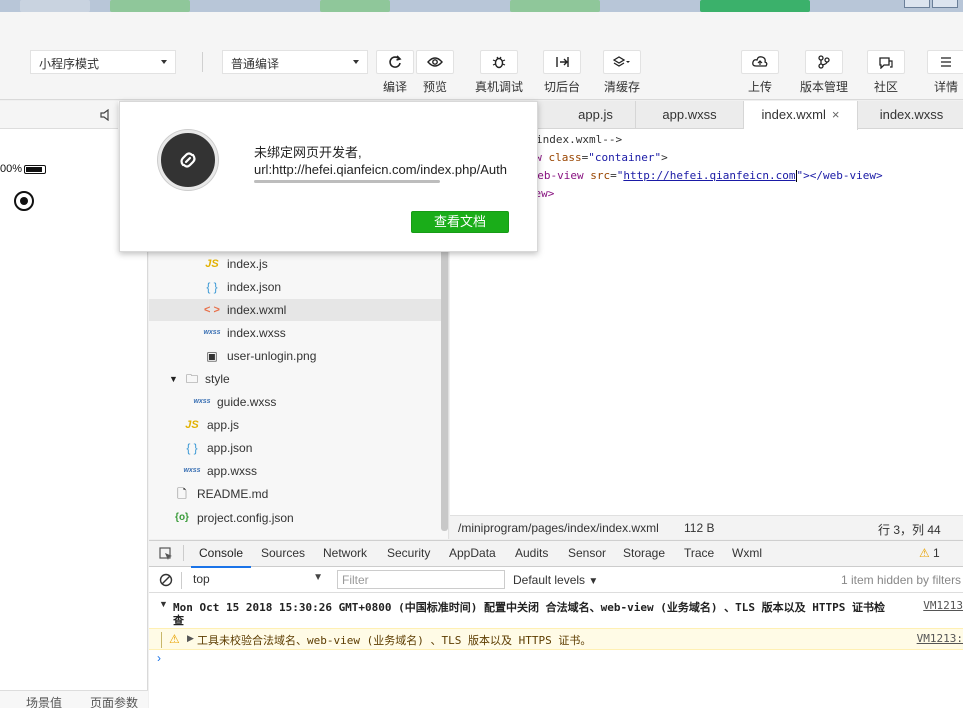 Image resolution: width=963 pixels, height=708 pixels. Describe the element at coordinates (255, 580) in the screenshot. I see `context-select: top ▼` at that location.